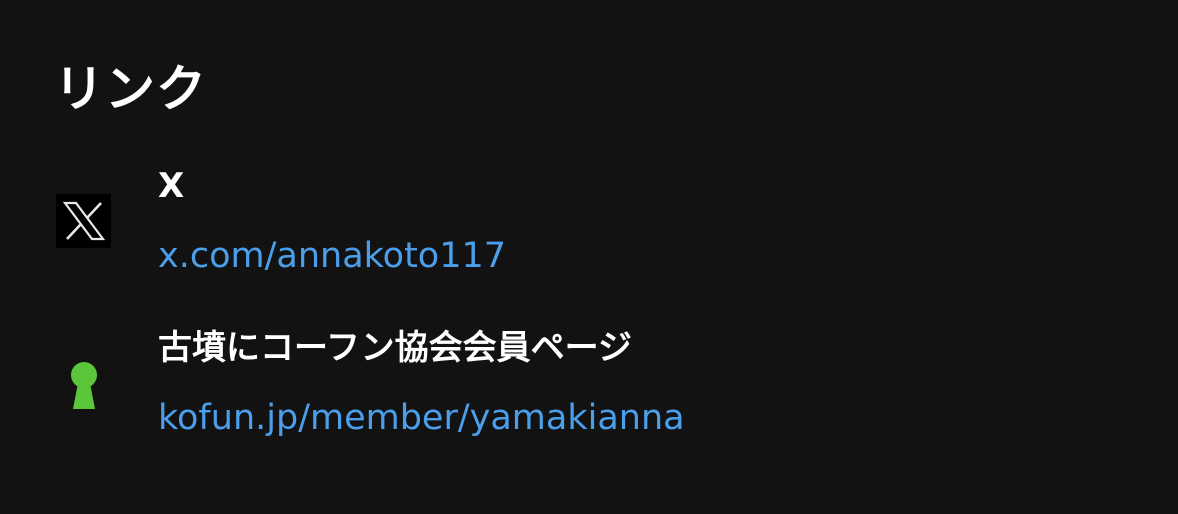 The height and width of the screenshot is (514, 1178). What do you see at coordinates (171, 186) in the screenshot?
I see `link-title-x: X` at bounding box center [171, 186].